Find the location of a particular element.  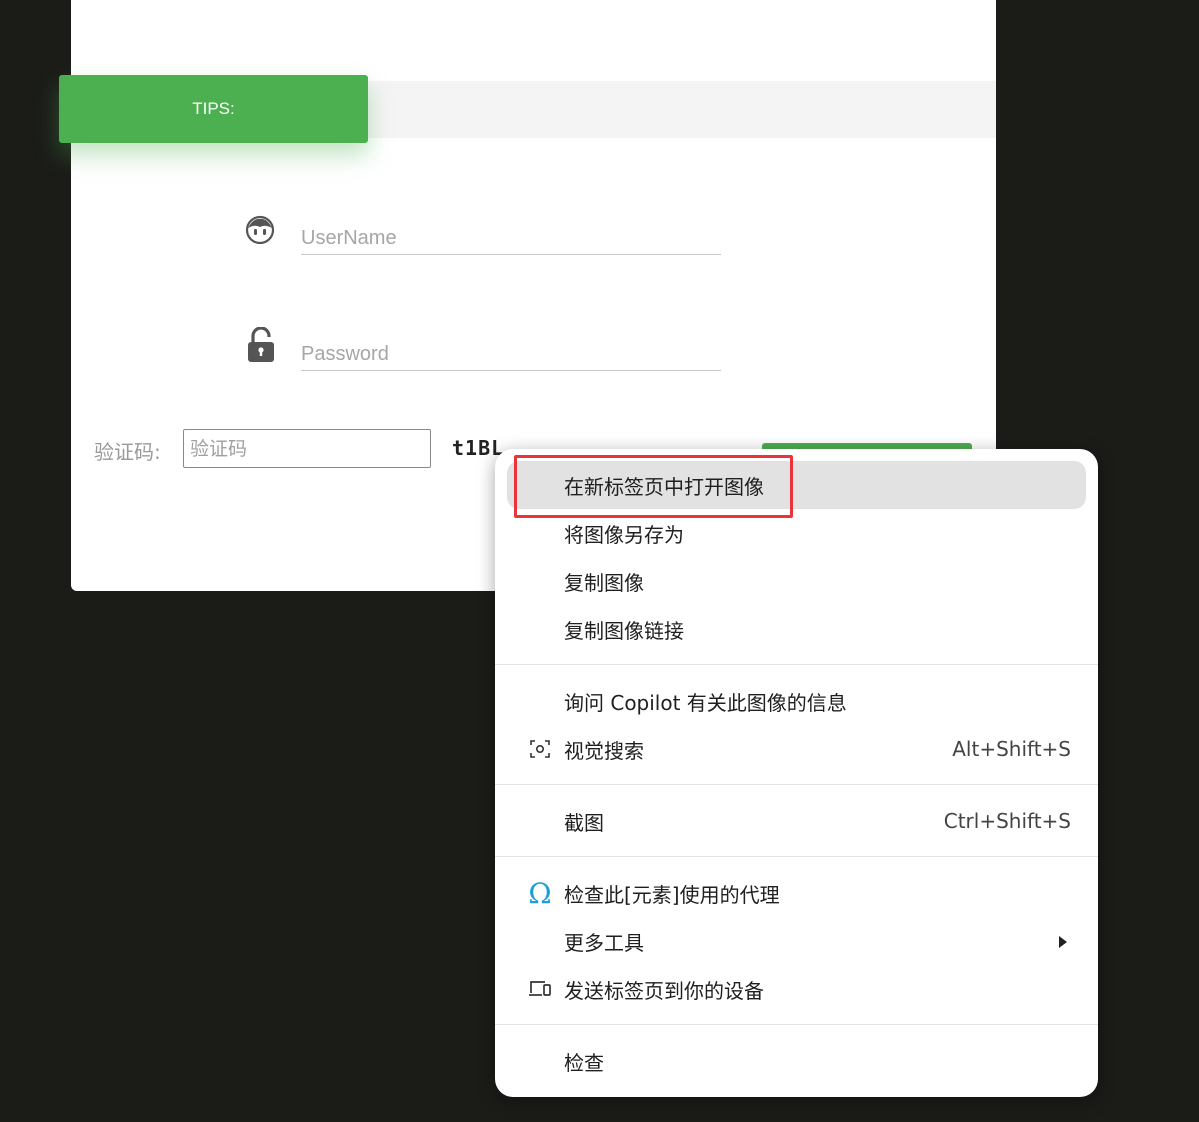

menu-item-inspect: 检查 is located at coordinates (796, 1061).